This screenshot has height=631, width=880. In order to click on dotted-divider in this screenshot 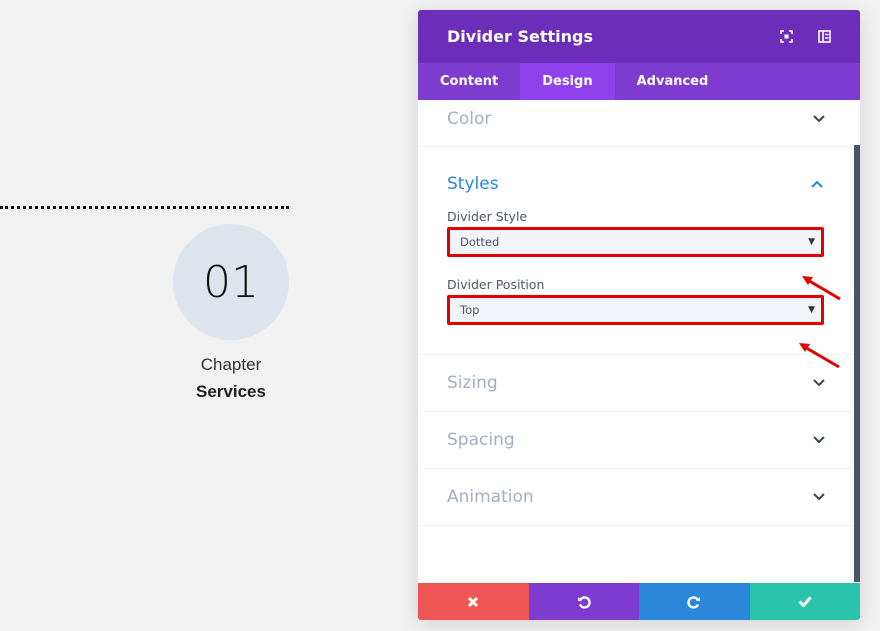, I will do `click(144, 207)`.